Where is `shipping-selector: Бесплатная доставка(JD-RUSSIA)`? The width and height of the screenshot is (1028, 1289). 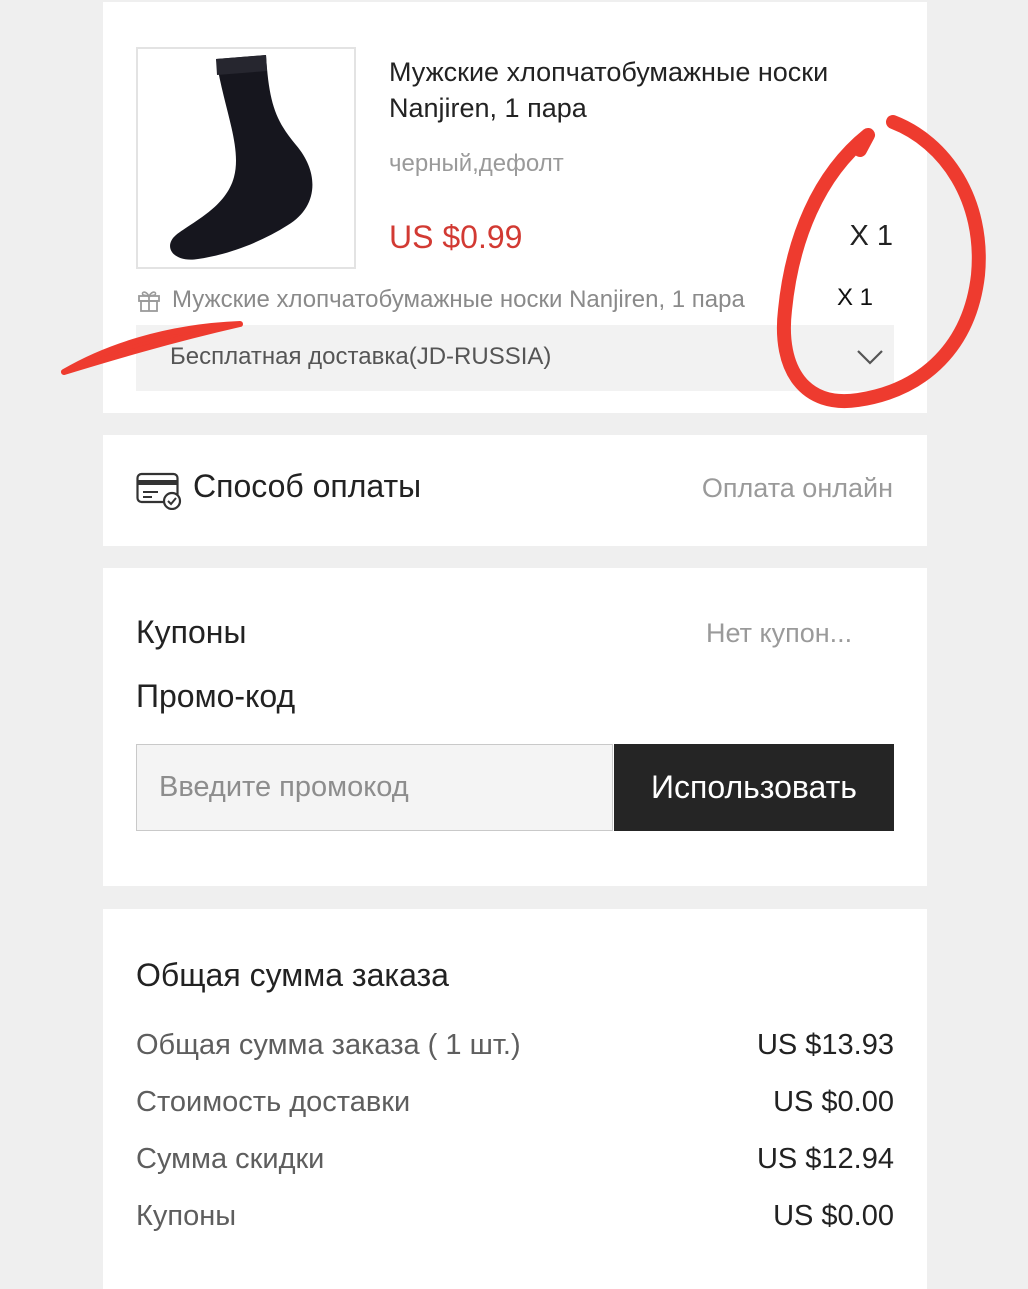 shipping-selector: Бесплатная доставка(JD-RUSSIA) is located at coordinates (515, 358).